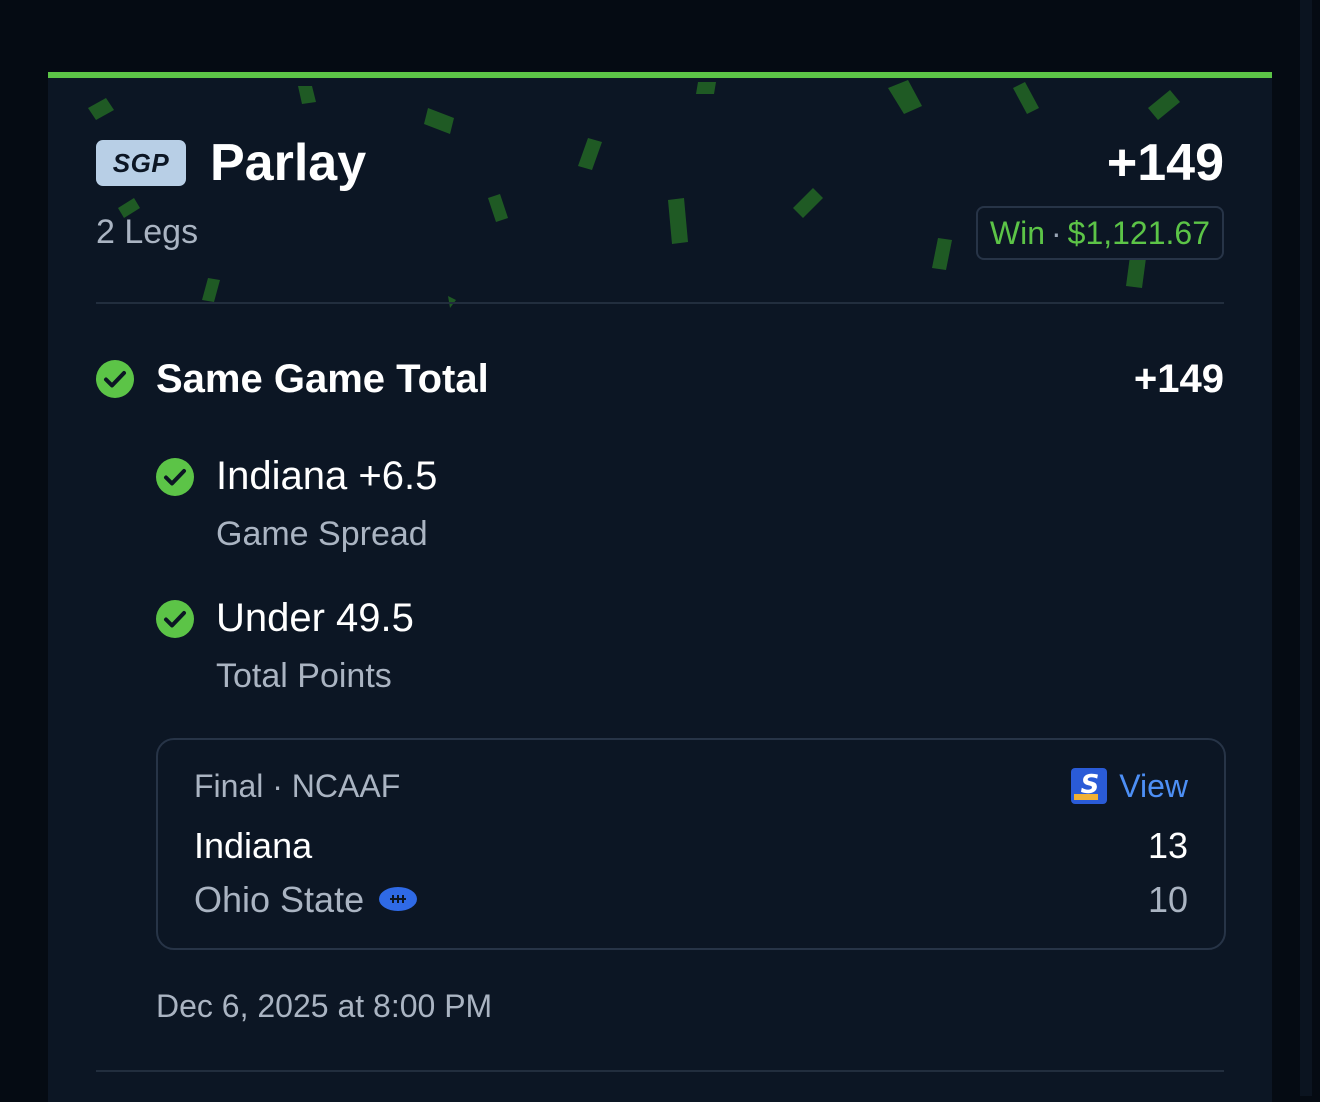 Image resolution: width=1320 pixels, height=1102 pixels. What do you see at coordinates (691, 900) in the screenshot?
I see `team-row: Ohio State 10` at bounding box center [691, 900].